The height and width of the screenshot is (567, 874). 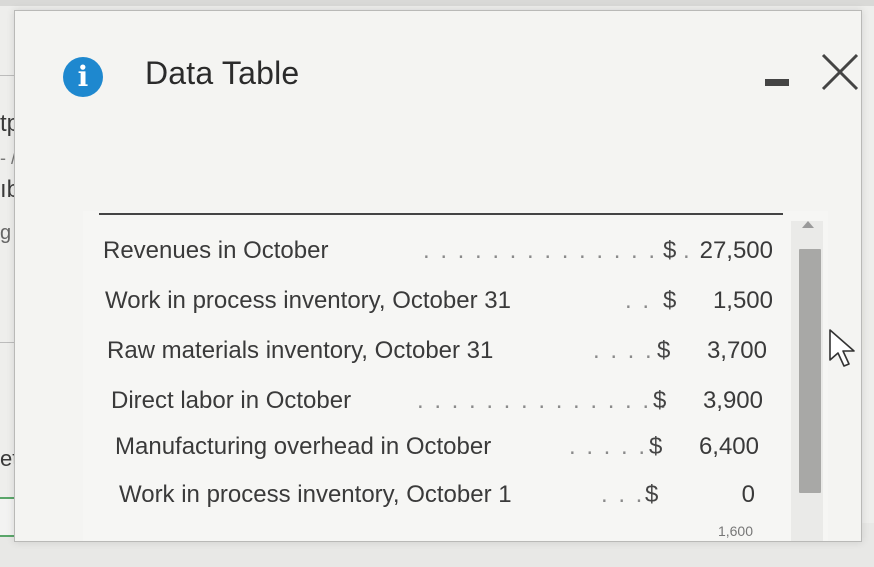 What do you see at coordinates (623, 494) in the screenshot?
I see `leader-dots: . . .` at bounding box center [623, 494].